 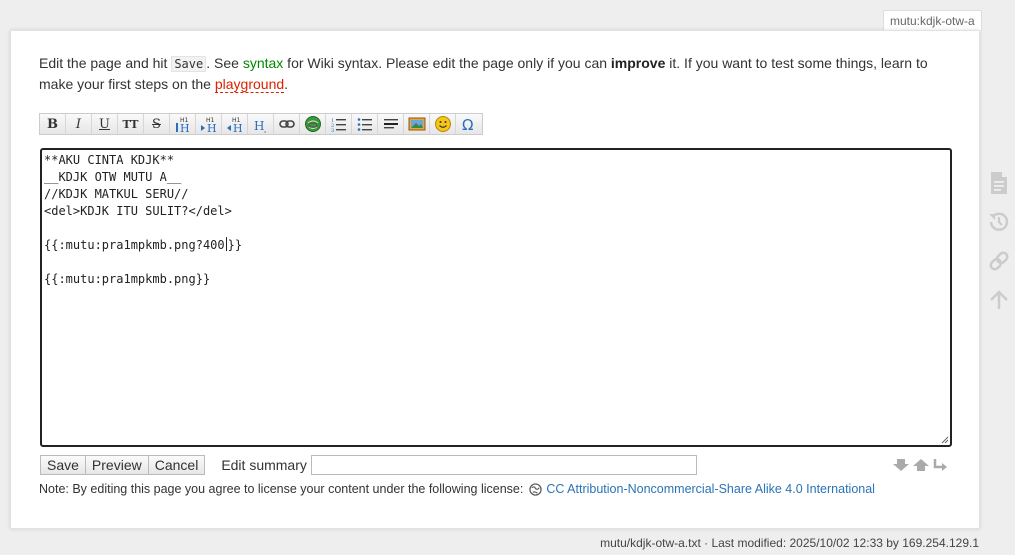 I want to click on link-button, so click(x=287, y=124).